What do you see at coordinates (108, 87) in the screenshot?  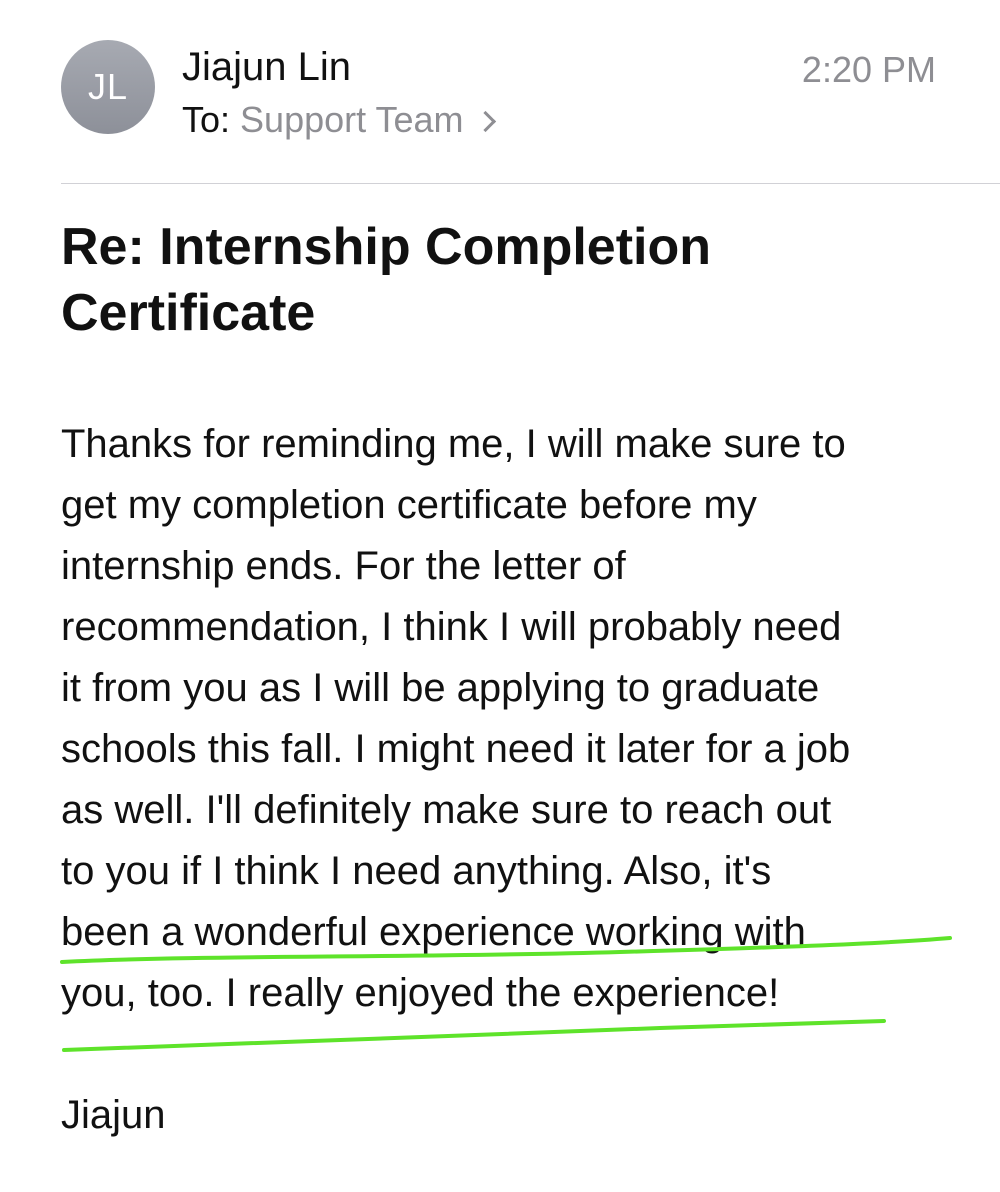 I see `sender-avatar: JL` at bounding box center [108, 87].